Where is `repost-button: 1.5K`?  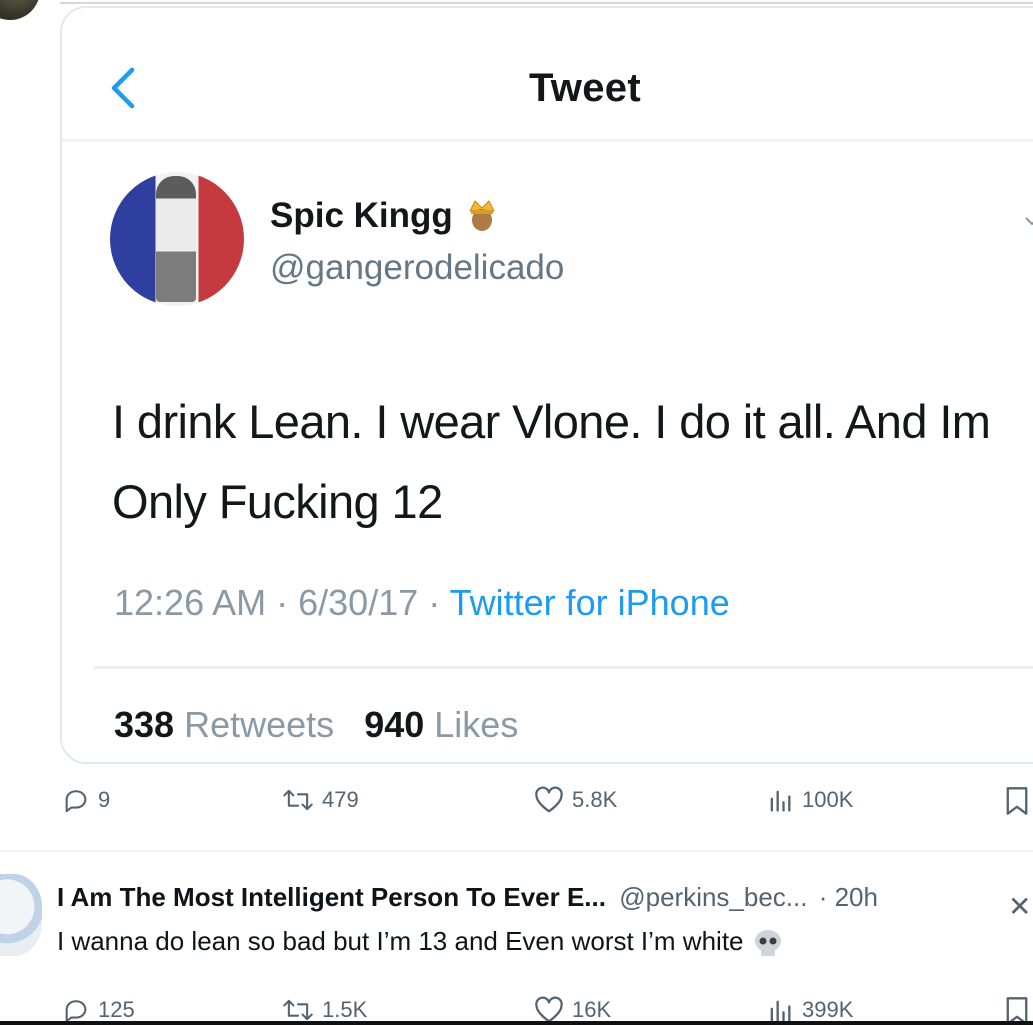
repost-button: 1.5K is located at coordinates (324, 1010).